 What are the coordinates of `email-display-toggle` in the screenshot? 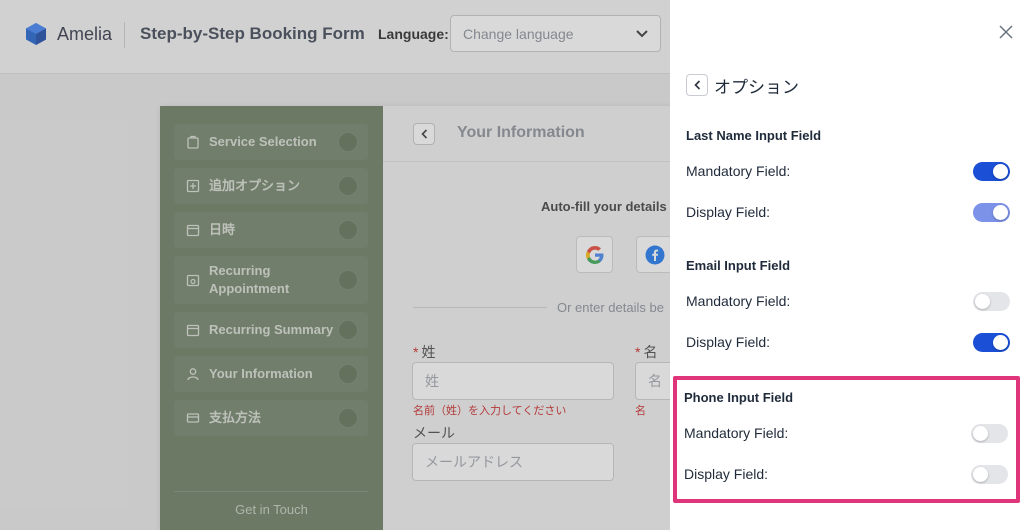 It's located at (991, 342).